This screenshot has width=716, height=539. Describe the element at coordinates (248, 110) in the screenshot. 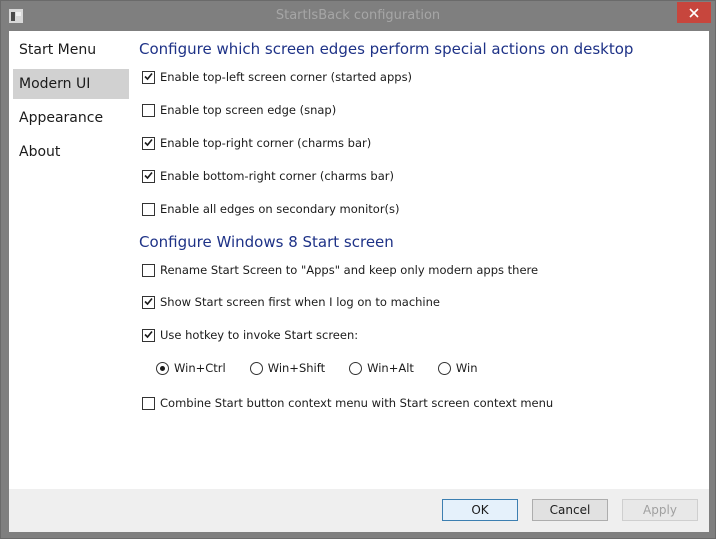

I see `option-label: Enable top screen edge (snap)` at that location.